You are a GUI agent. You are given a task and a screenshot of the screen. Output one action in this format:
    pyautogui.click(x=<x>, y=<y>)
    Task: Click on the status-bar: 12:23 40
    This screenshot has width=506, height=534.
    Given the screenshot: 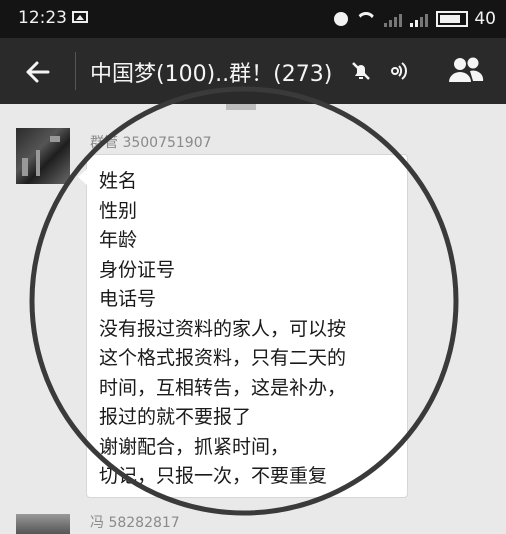 What is the action you would take?
    pyautogui.click(x=253, y=19)
    